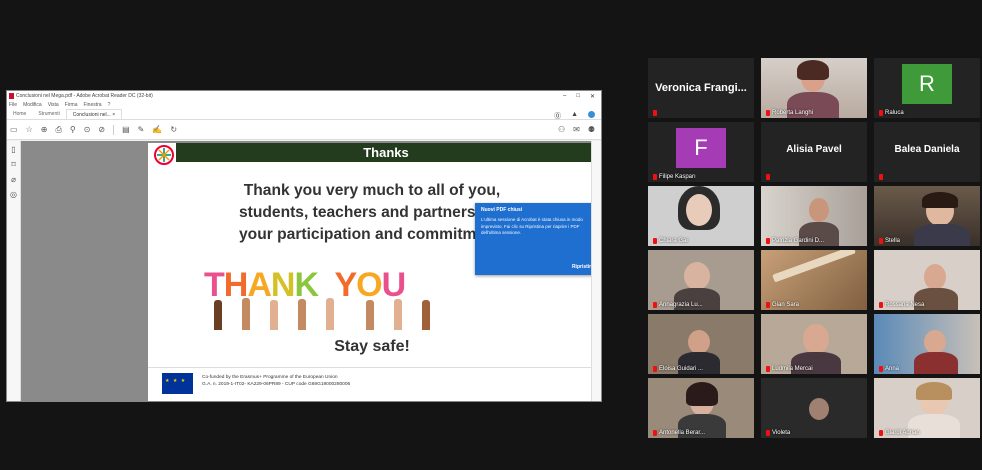 The height and width of the screenshot is (470, 982). Describe the element at coordinates (321, 313) in the screenshot. I see `hands-illustration` at that location.